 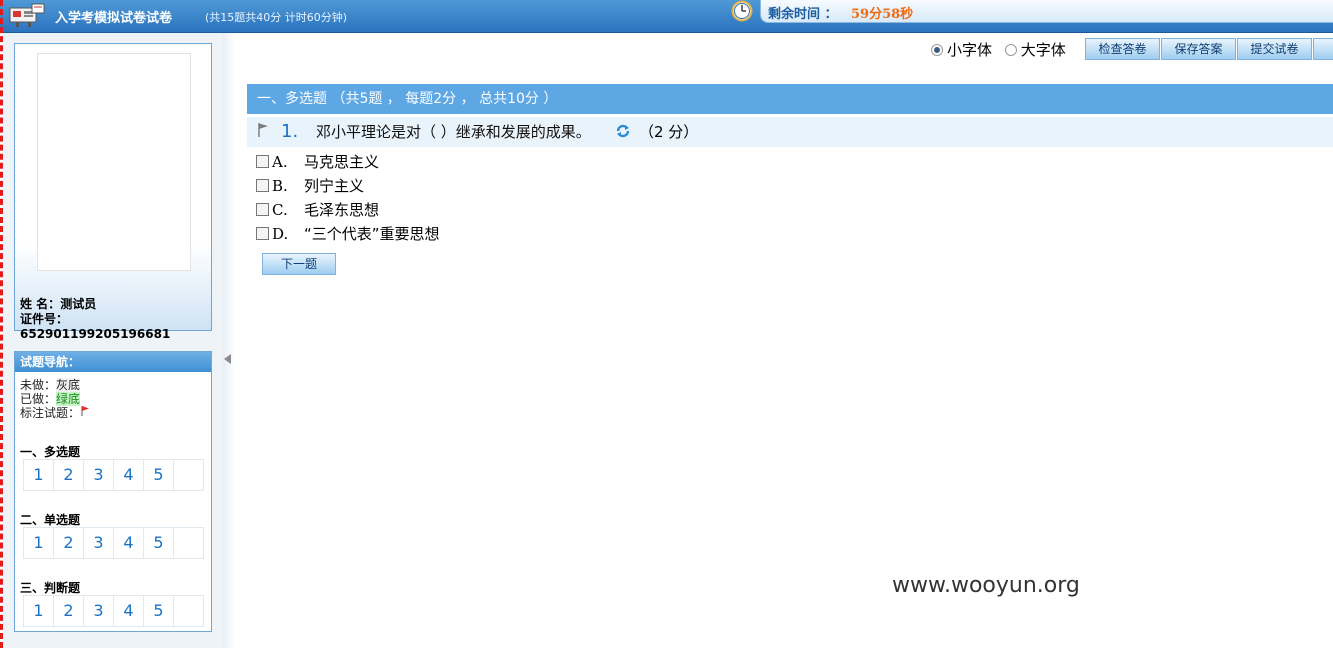 I want to click on small-font-option: 小字体, so click(x=961, y=50).